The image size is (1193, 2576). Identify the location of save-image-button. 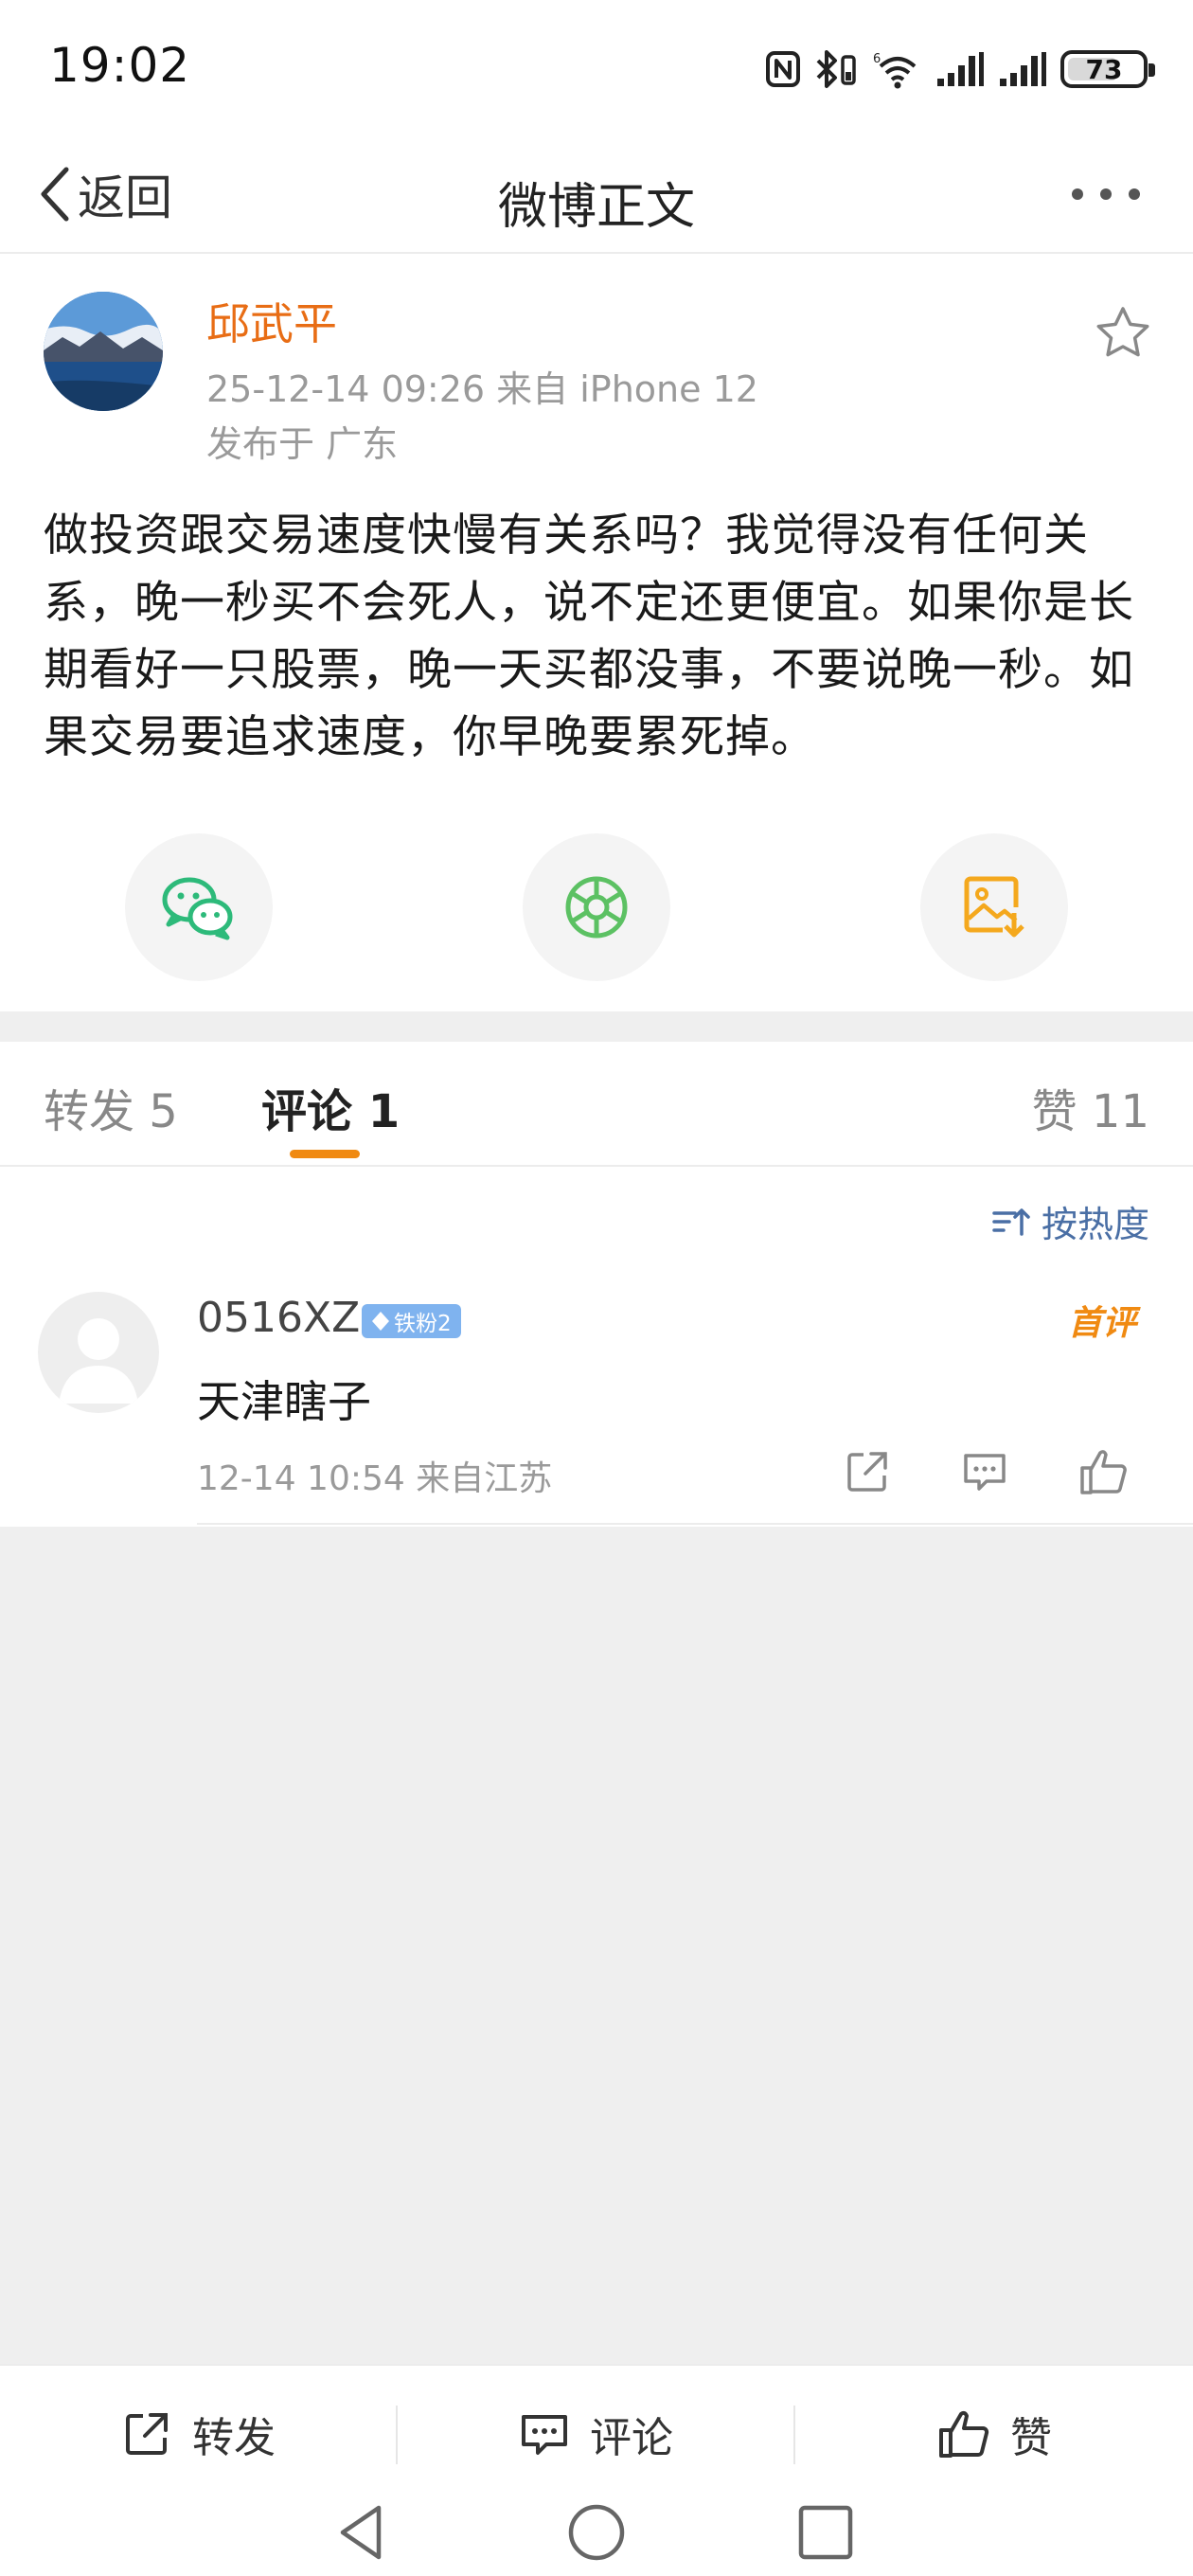
(994, 907).